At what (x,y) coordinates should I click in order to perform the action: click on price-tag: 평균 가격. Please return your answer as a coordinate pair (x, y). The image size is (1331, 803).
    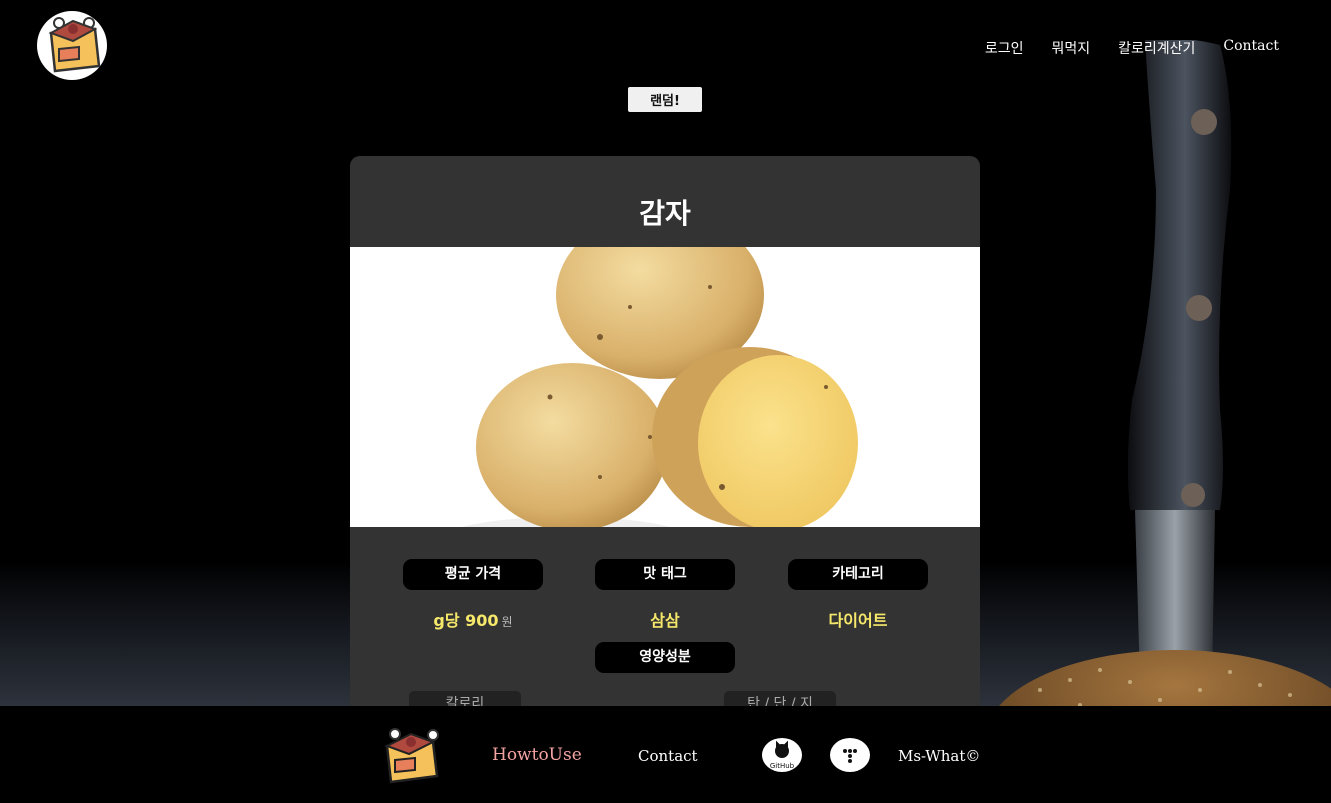
    Looking at the image, I should click on (473, 574).